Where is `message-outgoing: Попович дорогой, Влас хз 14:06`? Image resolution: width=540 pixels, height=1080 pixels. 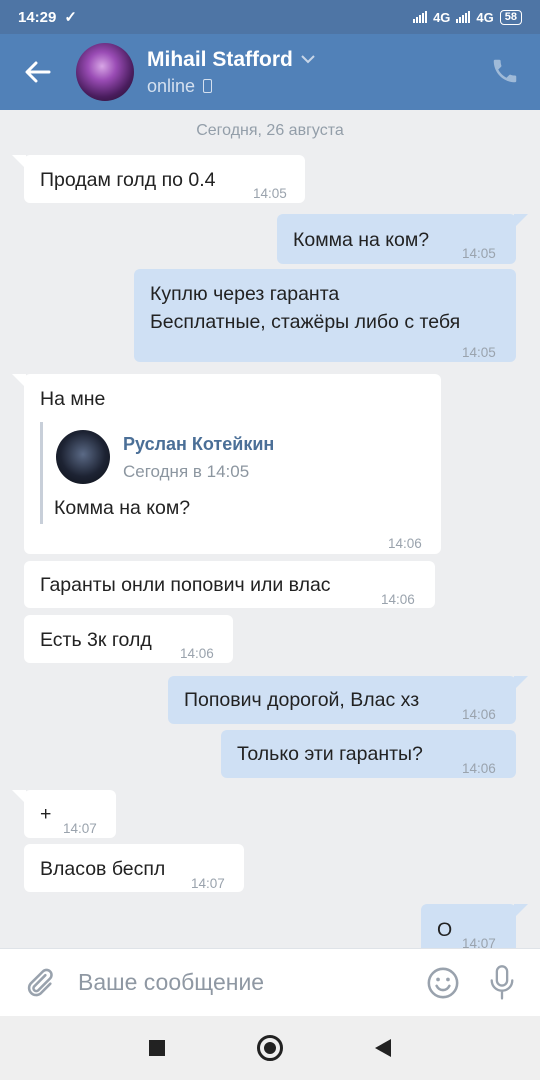
message-outgoing: Попович дорогой, Влас хз 14:06 is located at coordinates (348, 700).